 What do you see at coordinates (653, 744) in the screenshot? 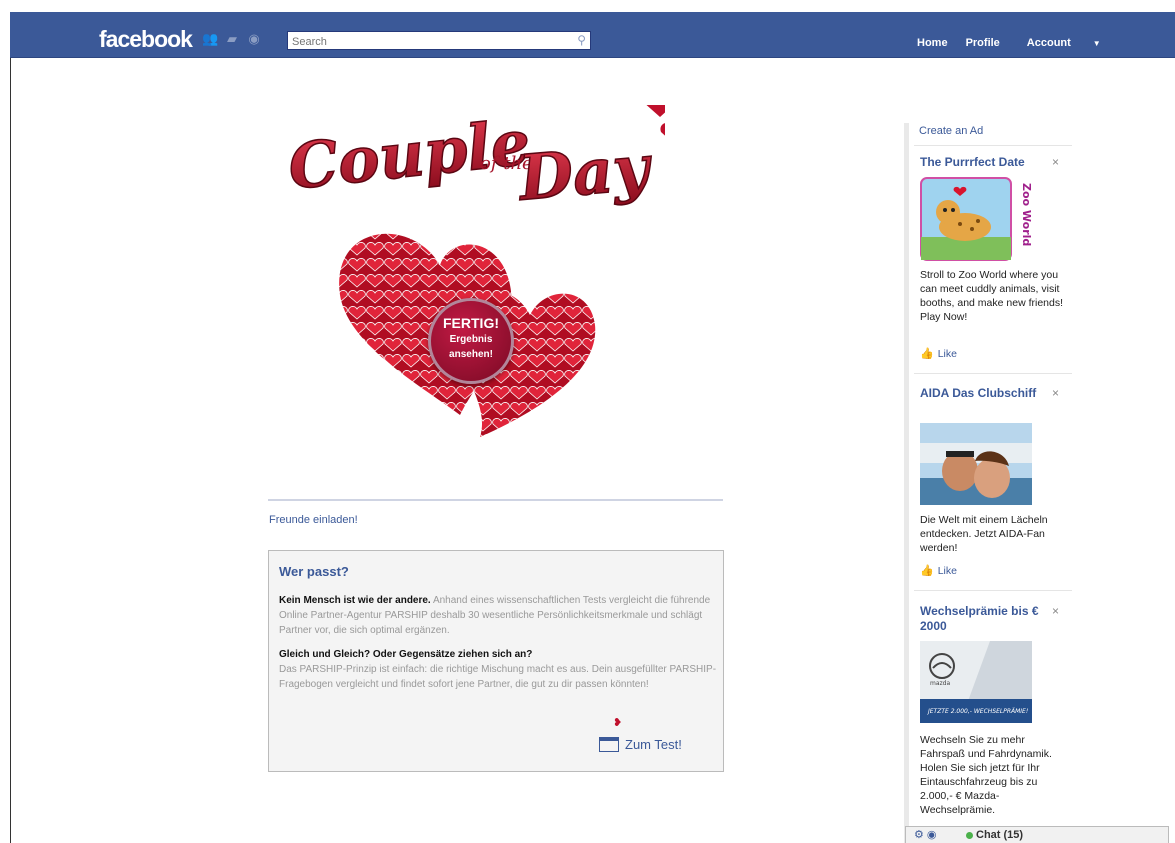
I see `zum-test-label: Zum Test!` at bounding box center [653, 744].